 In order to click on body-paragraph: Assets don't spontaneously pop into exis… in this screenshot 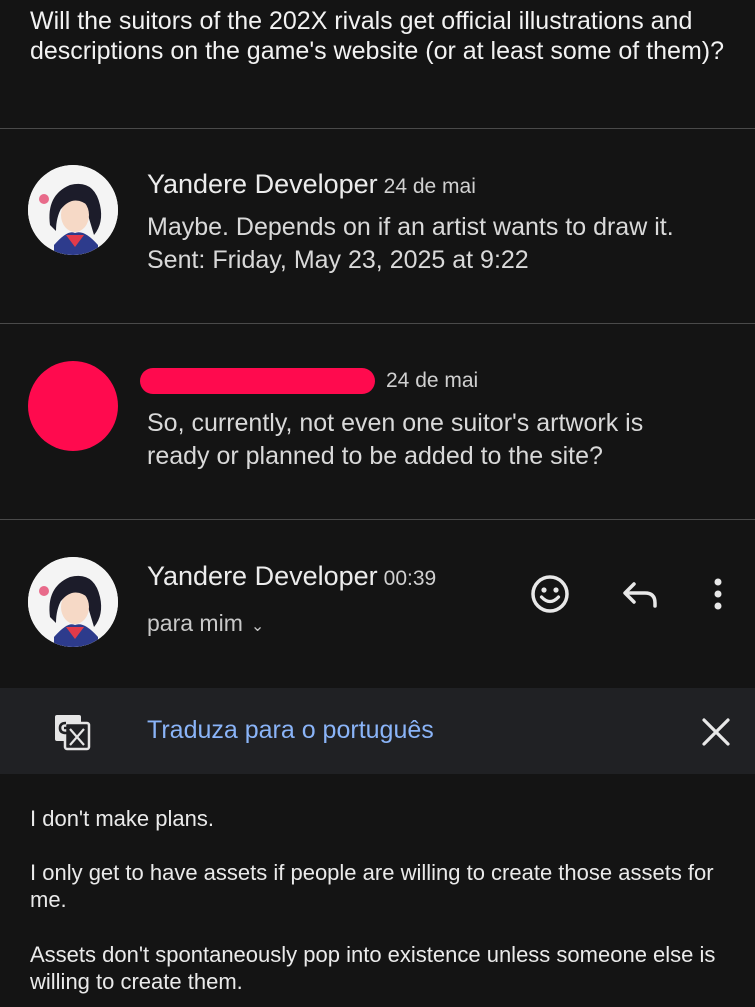, I will do `click(373, 968)`.